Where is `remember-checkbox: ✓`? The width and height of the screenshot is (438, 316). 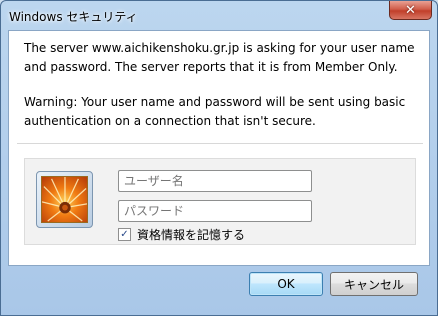
remember-checkbox: ✓ is located at coordinates (124, 234).